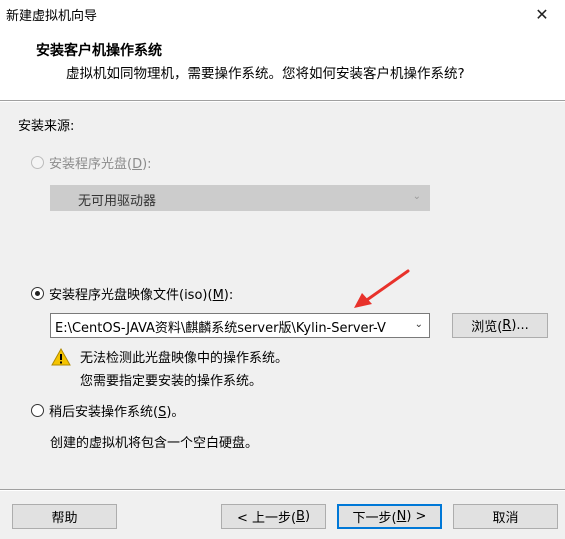  Describe the element at coordinates (37, 162) in the screenshot. I see `disc-radio` at that location.